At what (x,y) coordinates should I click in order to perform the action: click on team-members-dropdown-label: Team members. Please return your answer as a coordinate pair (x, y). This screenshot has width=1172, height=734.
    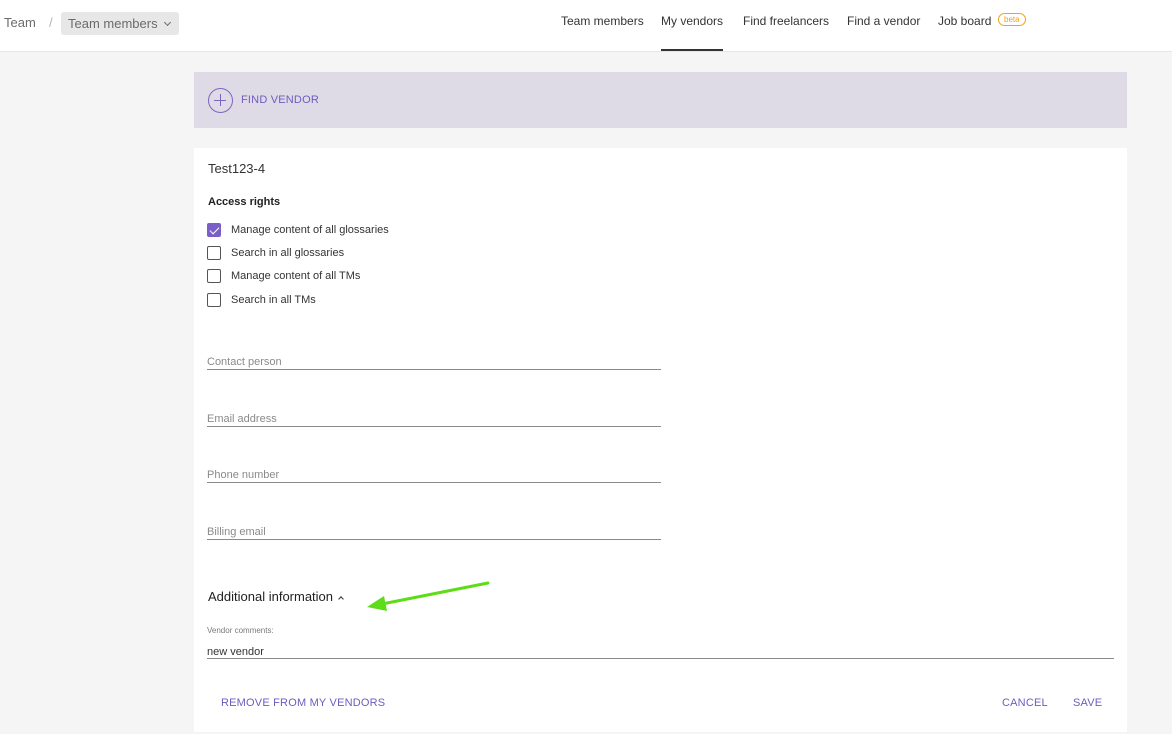
    Looking at the image, I should click on (113, 23).